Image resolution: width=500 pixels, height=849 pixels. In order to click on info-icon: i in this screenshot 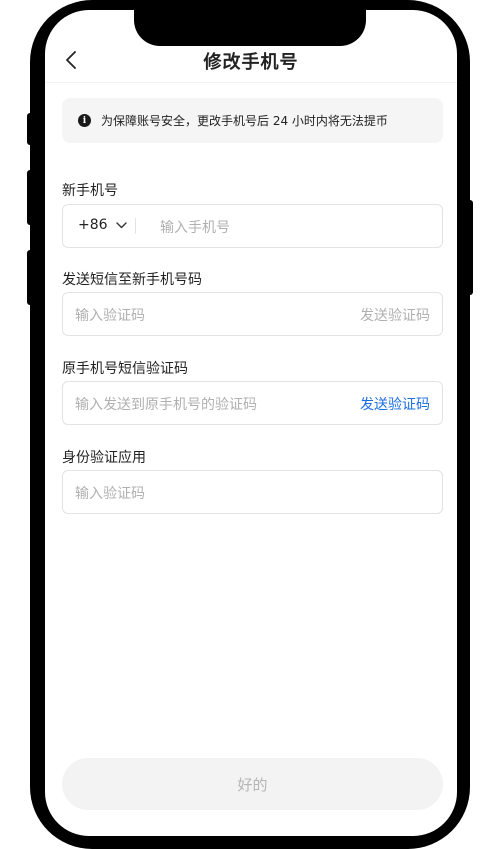, I will do `click(84, 120)`.